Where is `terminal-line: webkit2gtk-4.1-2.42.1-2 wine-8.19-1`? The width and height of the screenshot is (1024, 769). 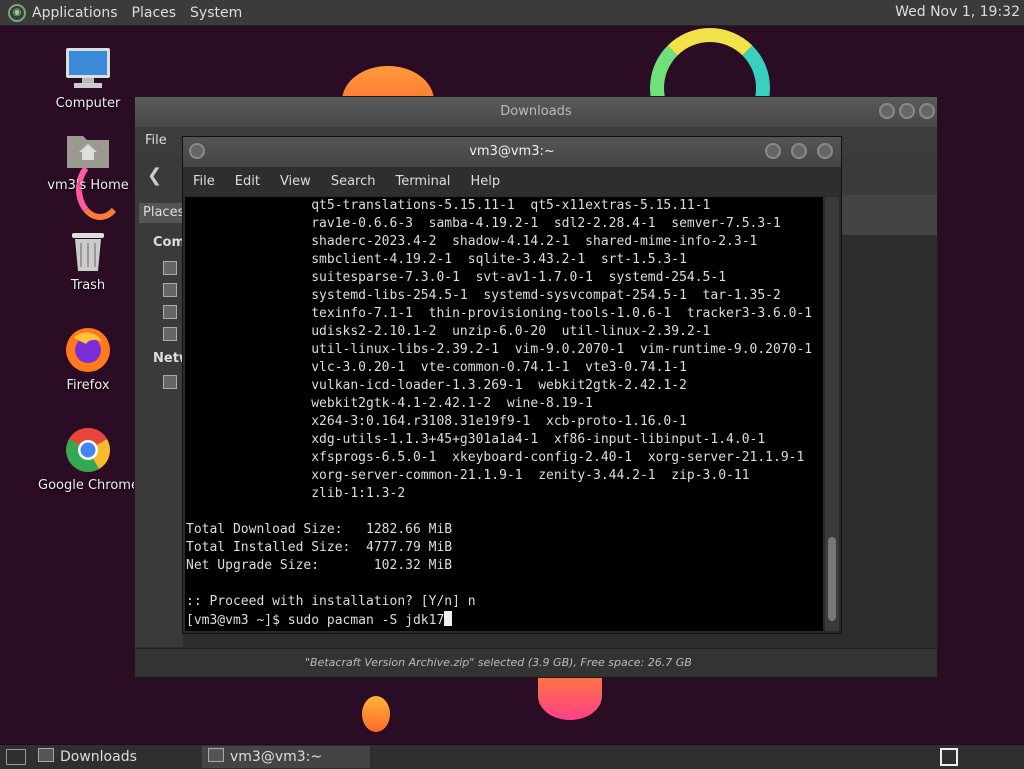 terminal-line: webkit2gtk-4.1-2.42.1-2 wine-8.19-1 is located at coordinates (389, 403).